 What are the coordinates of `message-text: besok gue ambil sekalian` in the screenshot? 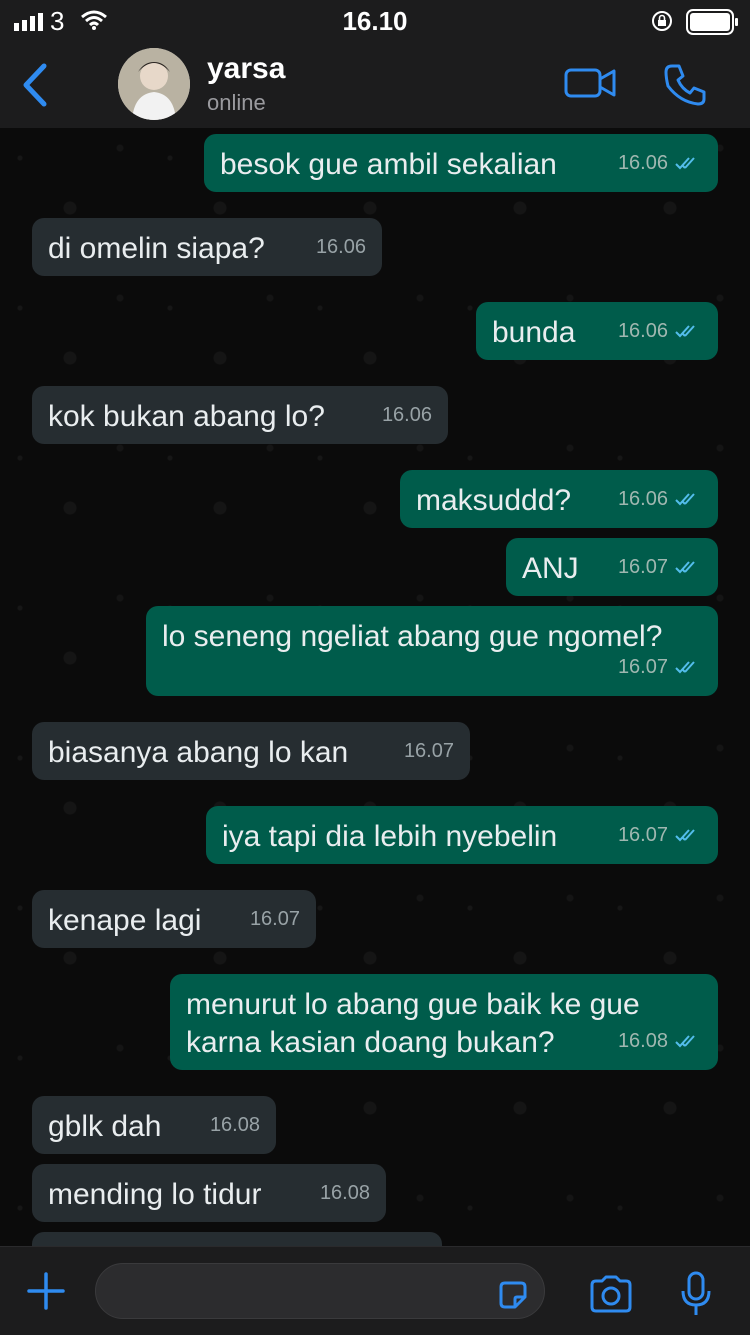 It's located at (388, 164).